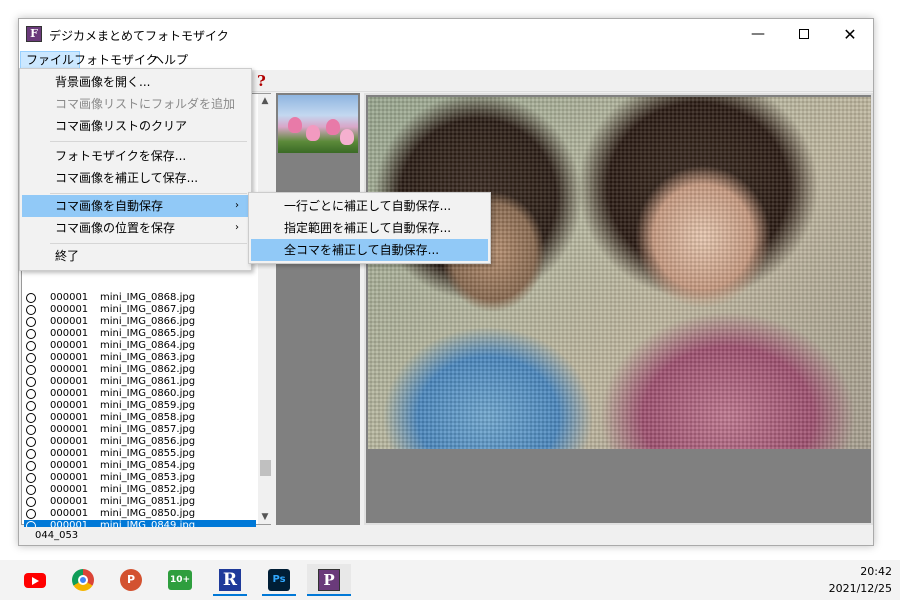  What do you see at coordinates (279, 580) in the screenshot?
I see `photoshop-taskbar-button: Ps` at bounding box center [279, 580].